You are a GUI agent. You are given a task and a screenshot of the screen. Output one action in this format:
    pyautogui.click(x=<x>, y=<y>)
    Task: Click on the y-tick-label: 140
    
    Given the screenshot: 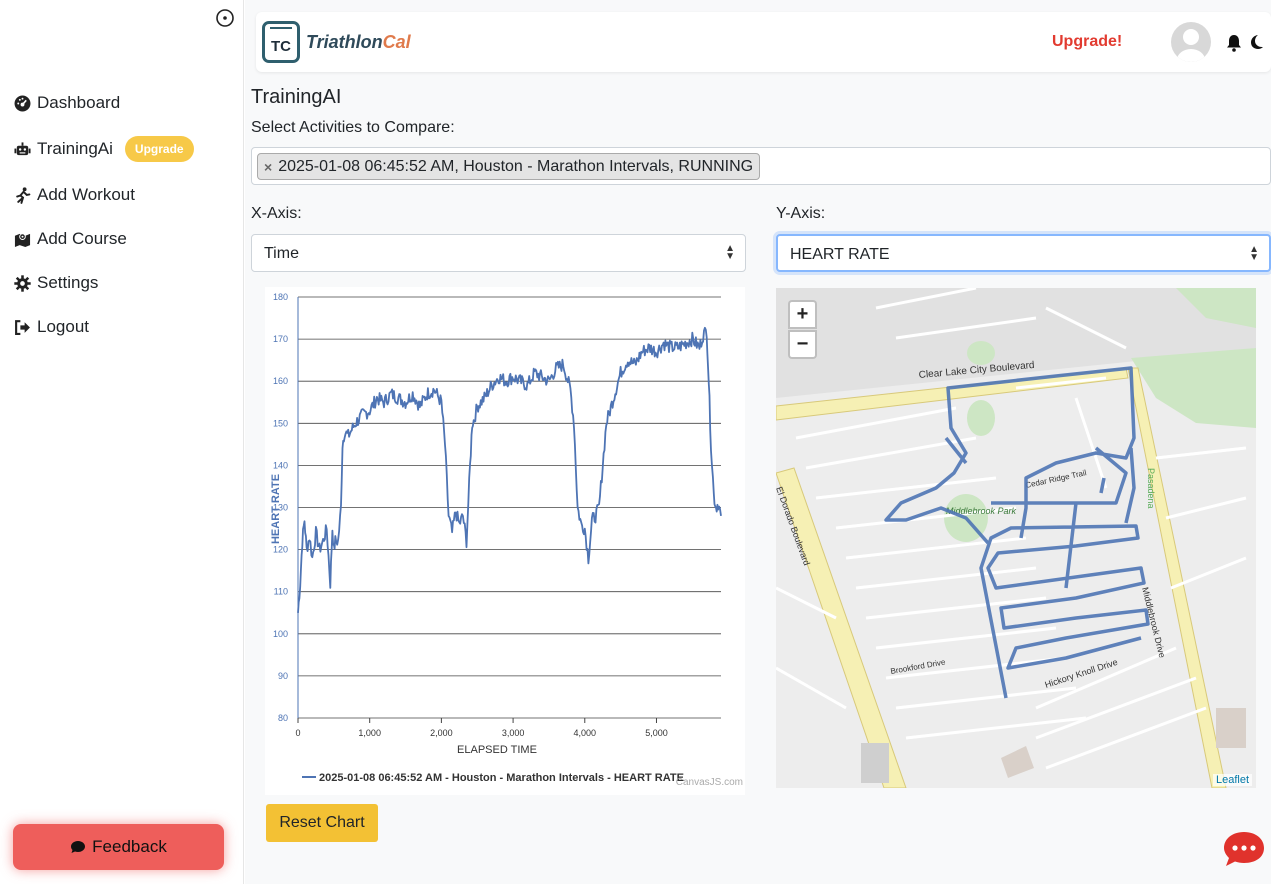 What is the action you would take?
    pyautogui.click(x=280, y=465)
    